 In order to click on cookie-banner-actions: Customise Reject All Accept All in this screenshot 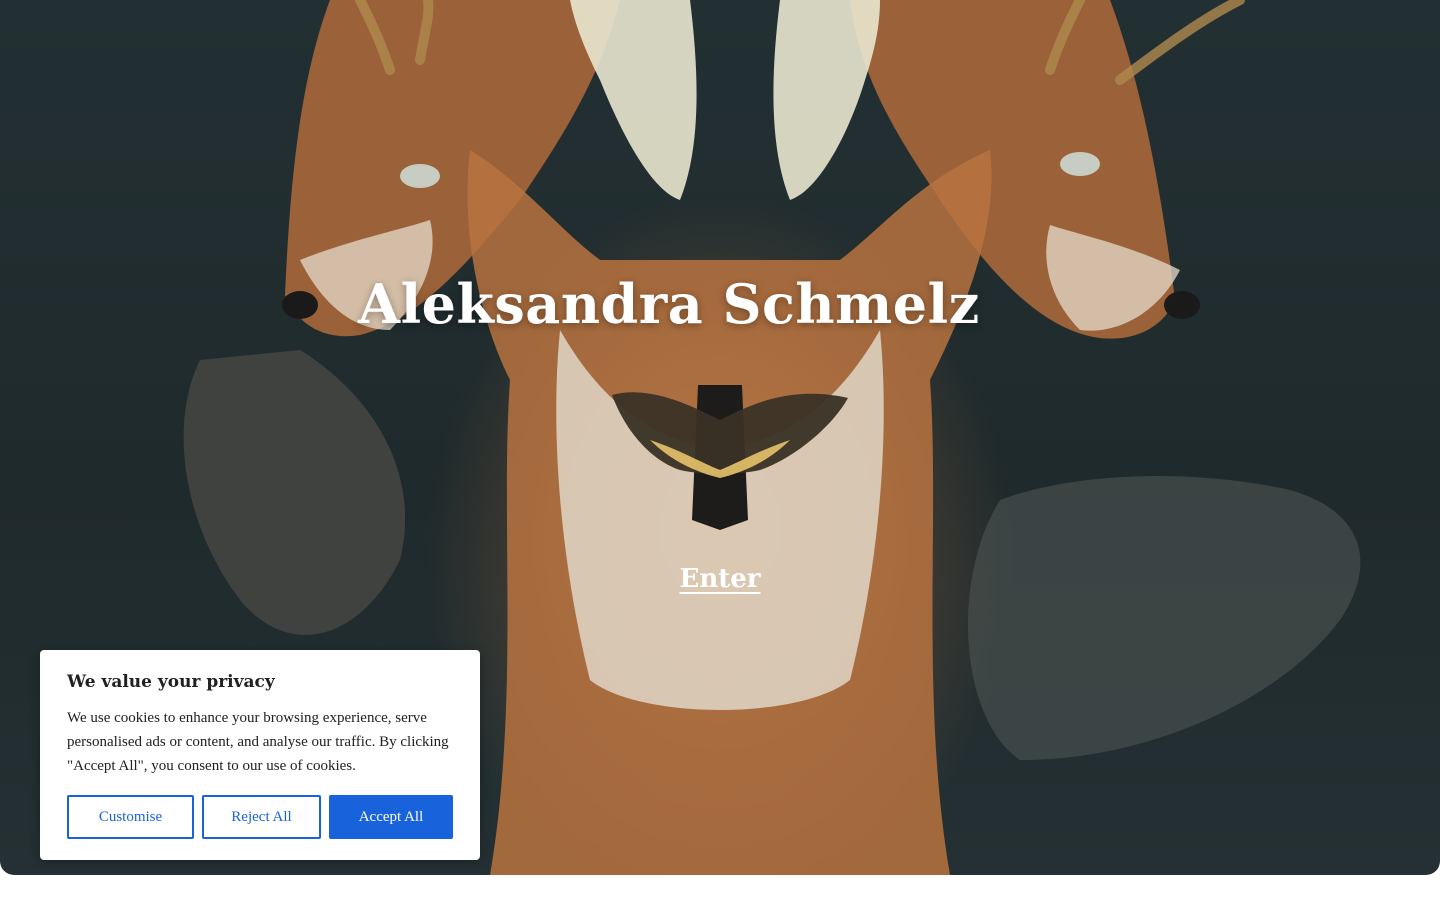, I will do `click(260, 817)`.